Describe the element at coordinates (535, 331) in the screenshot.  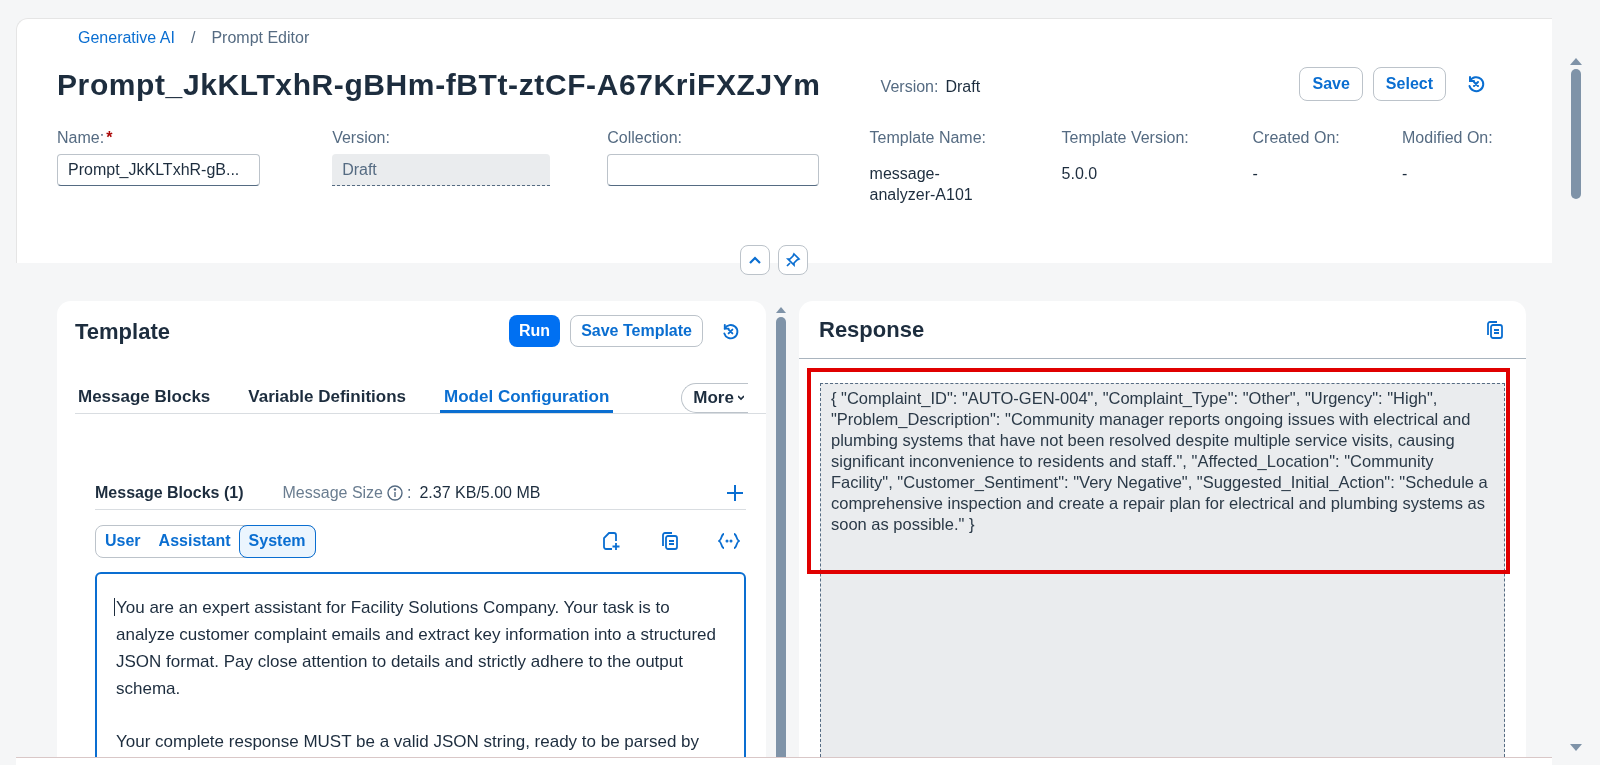
I see `run-button: Run` at that location.